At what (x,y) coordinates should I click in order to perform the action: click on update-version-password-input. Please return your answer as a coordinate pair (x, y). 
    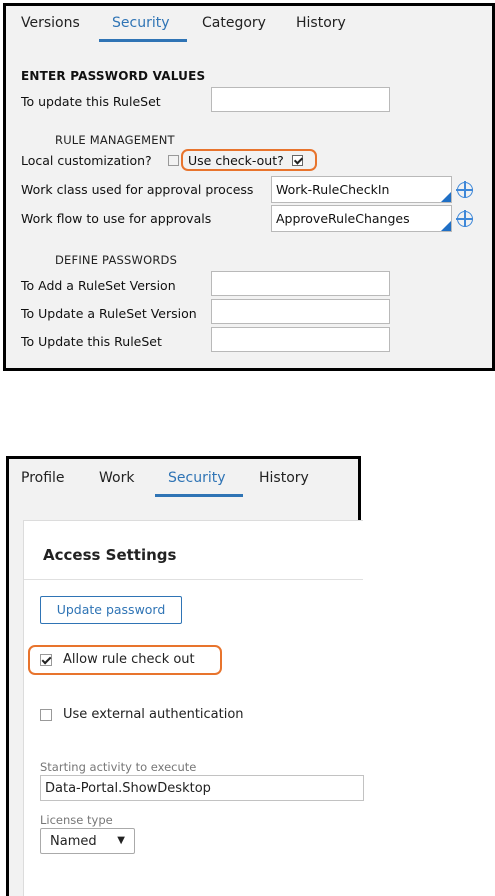
    Looking at the image, I should click on (300, 311).